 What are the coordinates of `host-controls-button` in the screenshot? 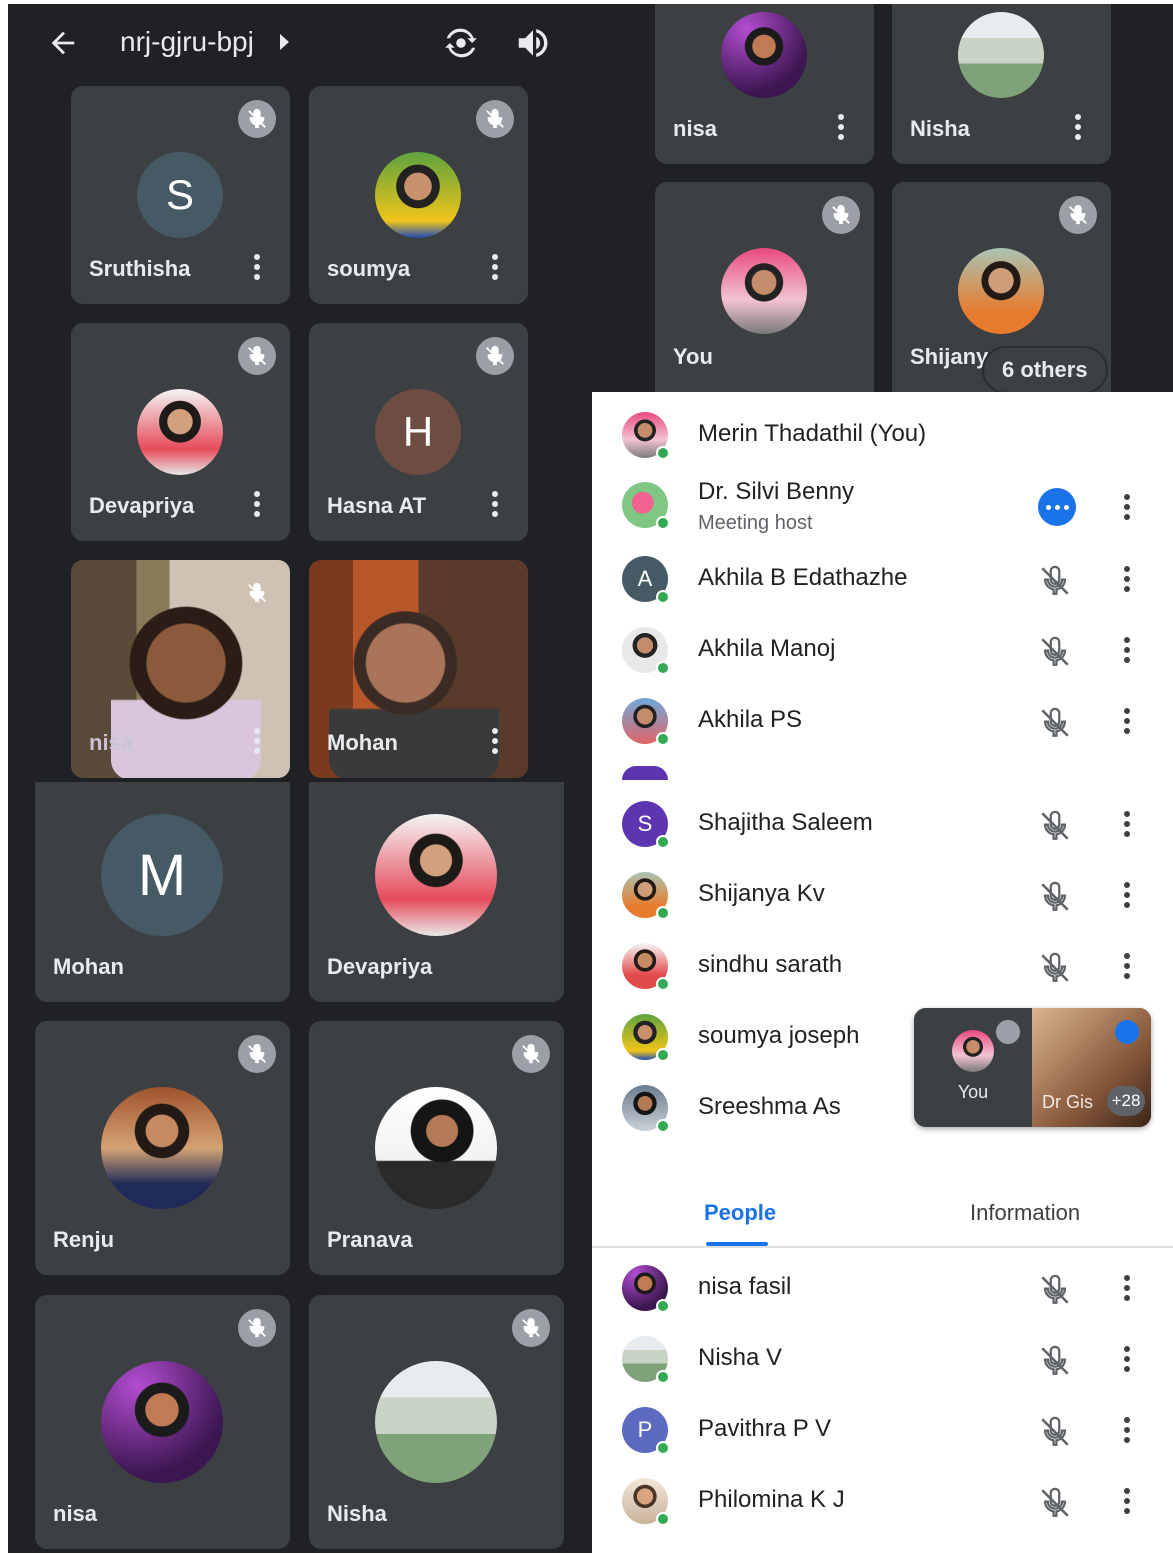 It's located at (1057, 507).